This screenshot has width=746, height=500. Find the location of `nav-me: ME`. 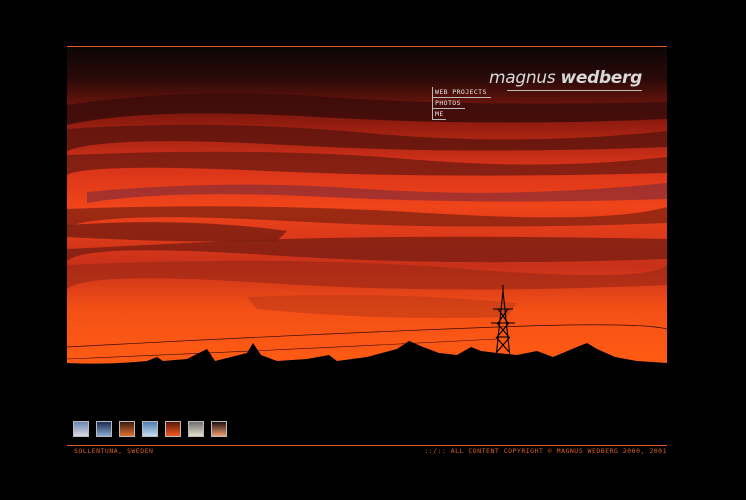

nav-me: ME is located at coordinates (439, 114).